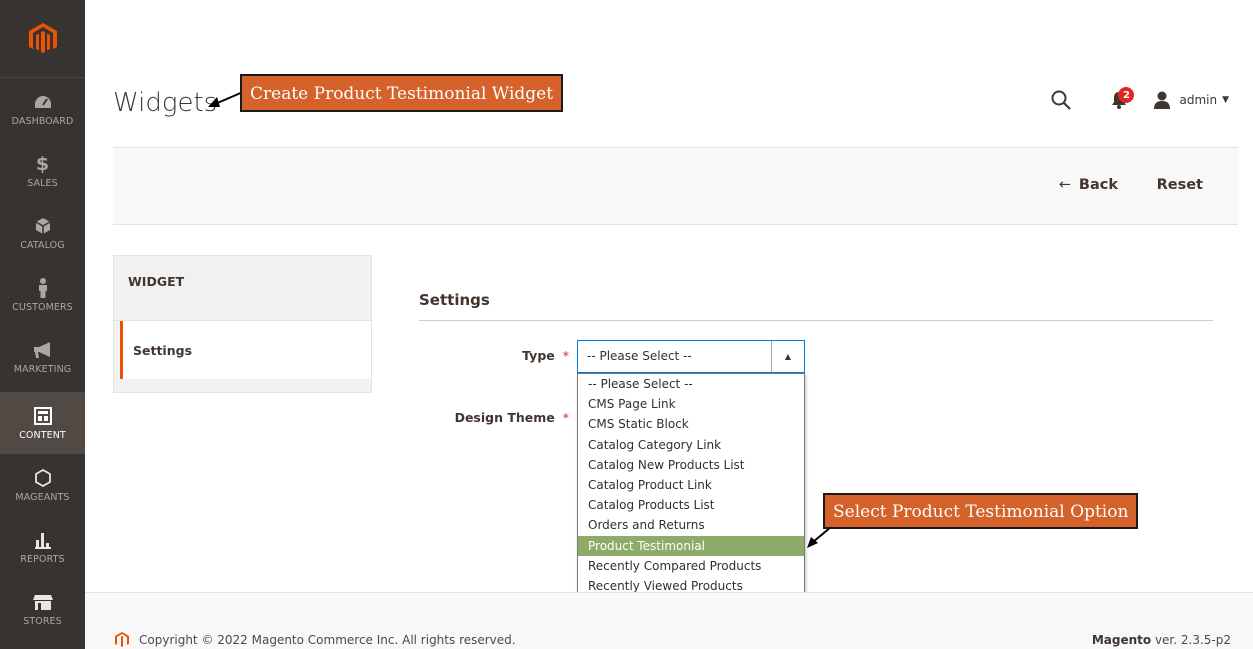 The image size is (1253, 649). Describe the element at coordinates (42, 497) in the screenshot. I see `sidebar-item-label: MAGEANTS` at that location.